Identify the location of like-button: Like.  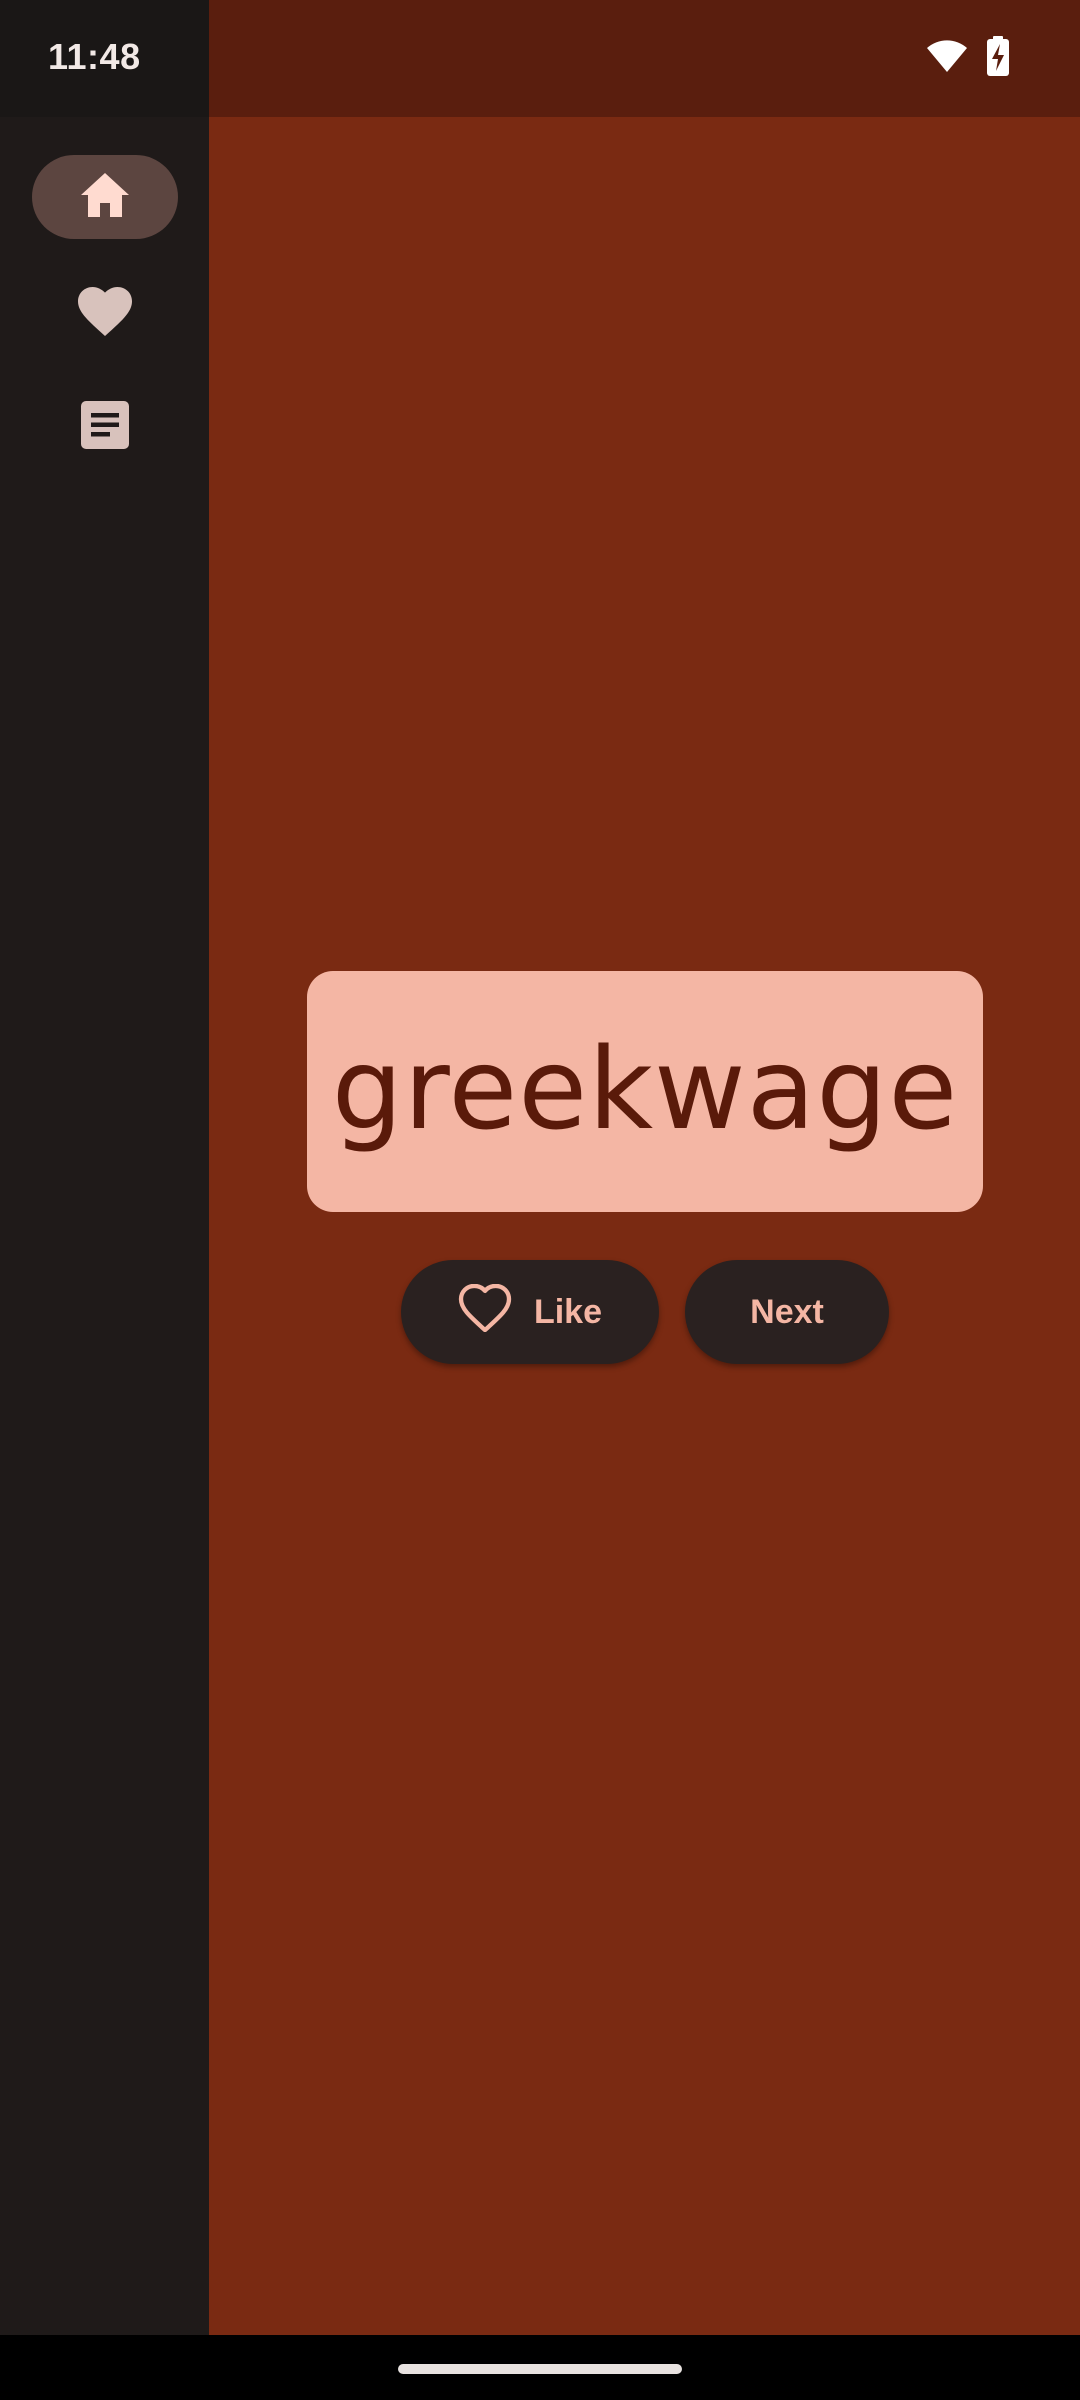
(530, 1312).